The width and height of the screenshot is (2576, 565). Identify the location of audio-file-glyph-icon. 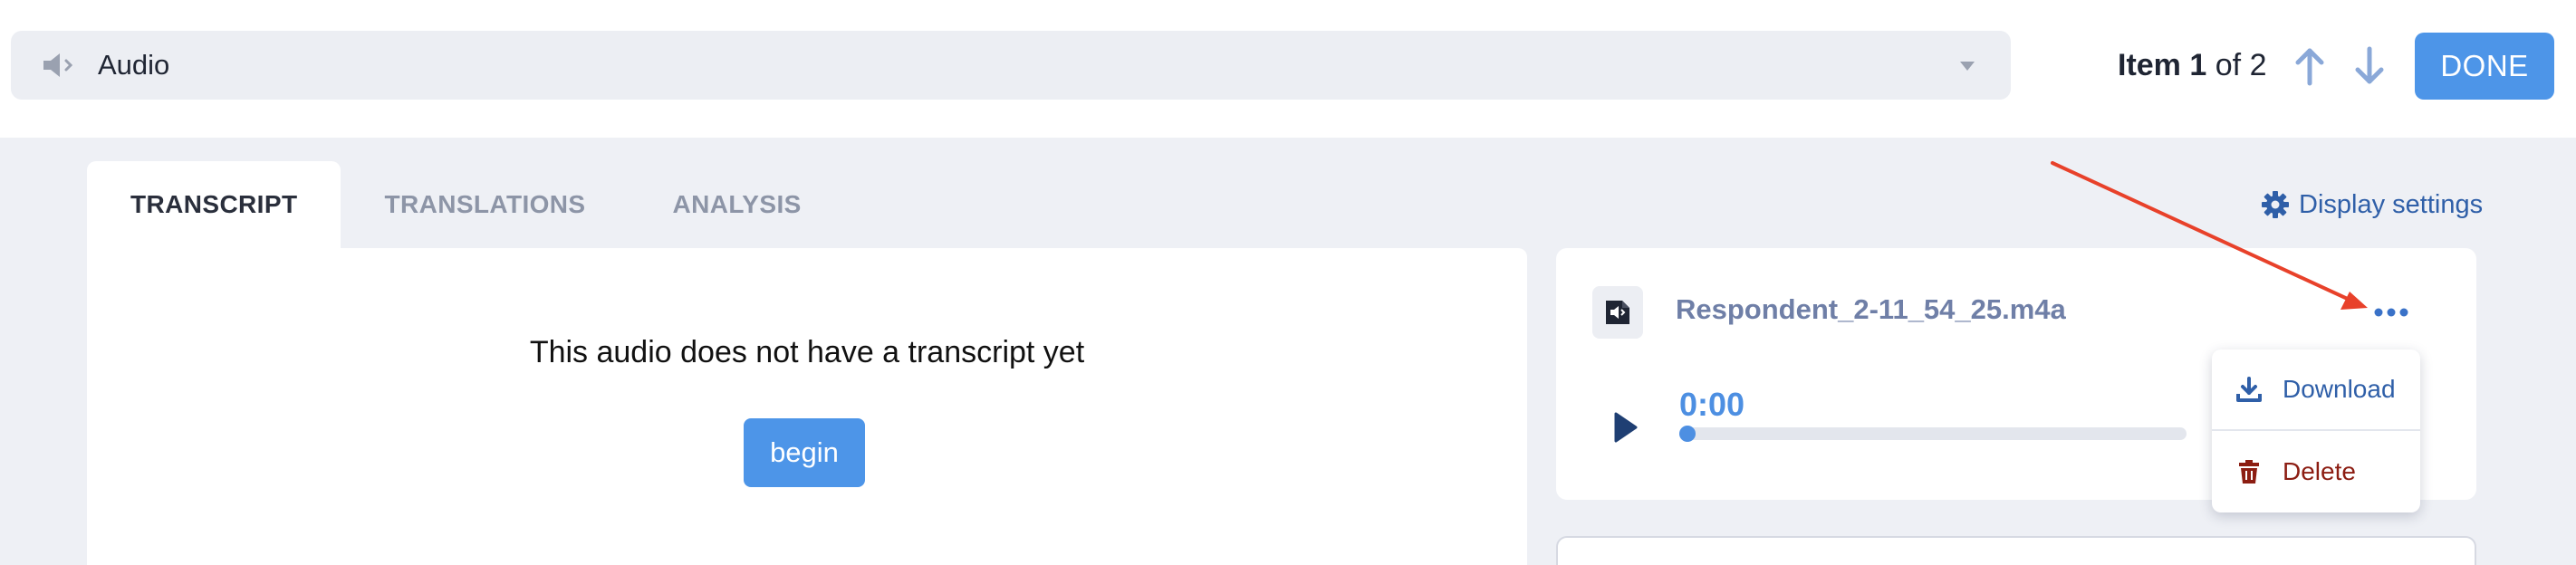
(1617, 312).